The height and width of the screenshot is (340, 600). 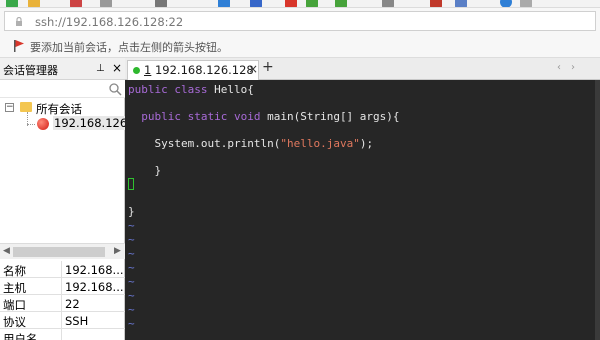 I want to click on property-row: 协议 SSH, so click(x=62, y=320).